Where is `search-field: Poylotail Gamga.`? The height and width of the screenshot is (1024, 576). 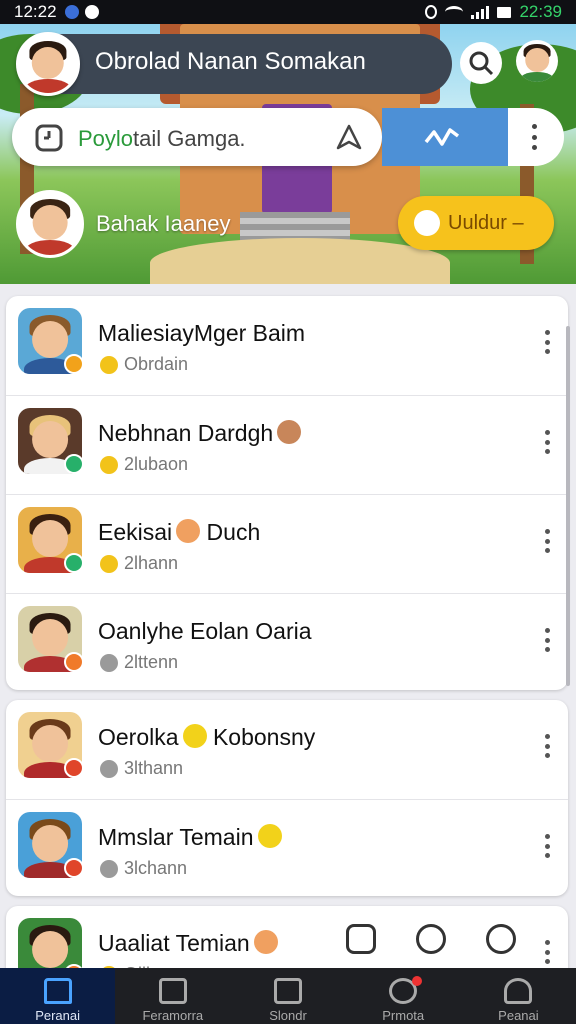
search-field: Poylotail Gamga. is located at coordinates (197, 137).